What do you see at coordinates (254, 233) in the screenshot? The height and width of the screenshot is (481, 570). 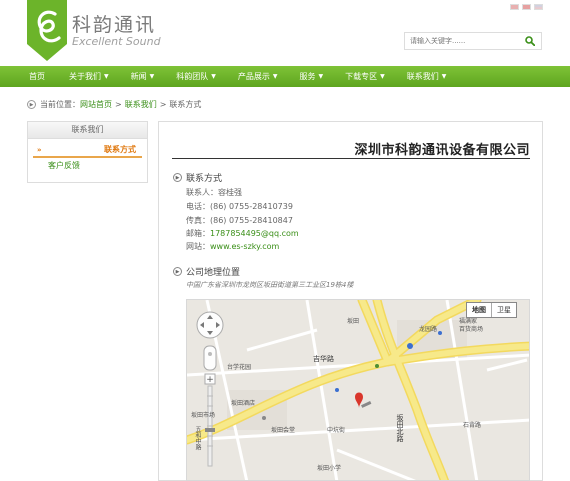 I see `email-link: 1787854495@qq.com` at bounding box center [254, 233].